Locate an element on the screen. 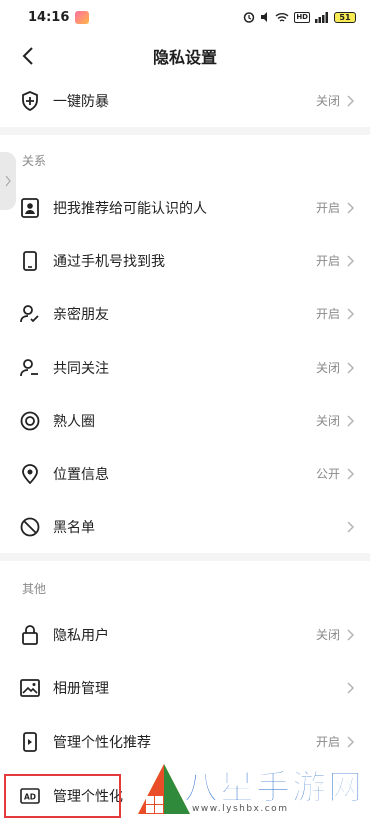 The image size is (370, 822). status-indicators: HD 51 is located at coordinates (299, 17).